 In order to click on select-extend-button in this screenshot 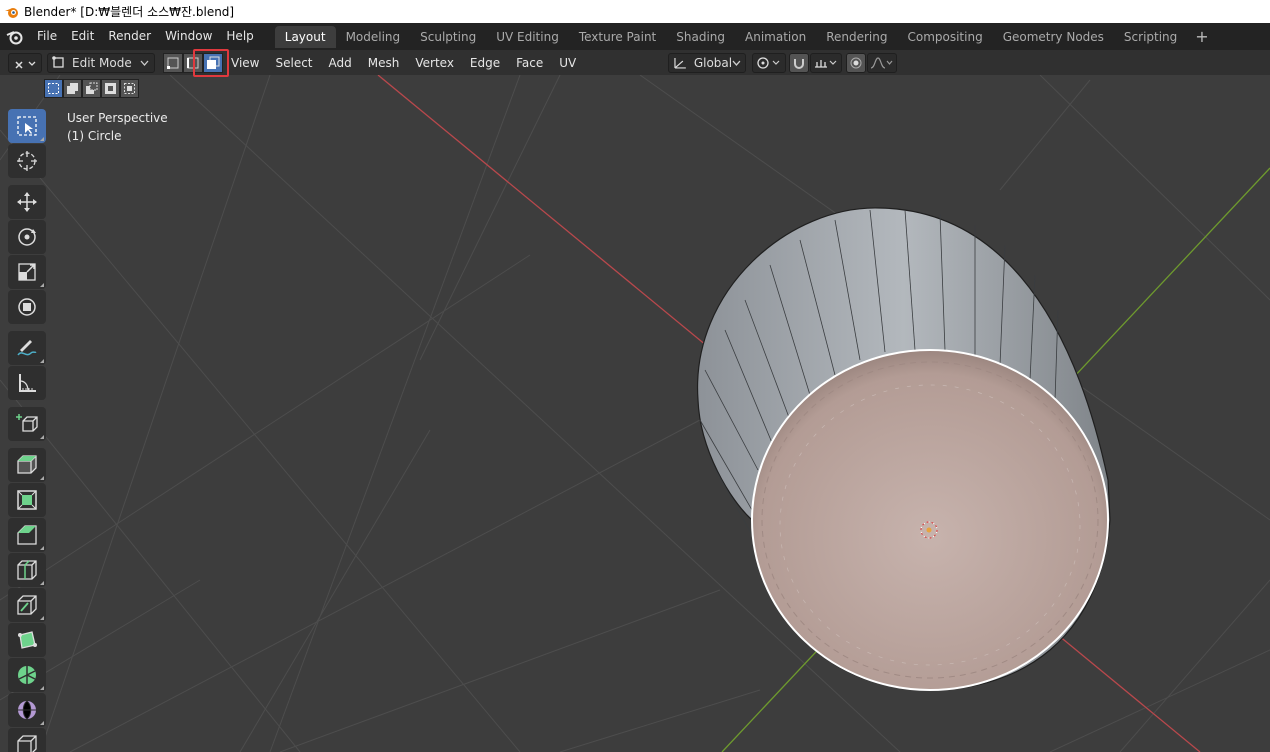, I will do `click(72, 88)`.